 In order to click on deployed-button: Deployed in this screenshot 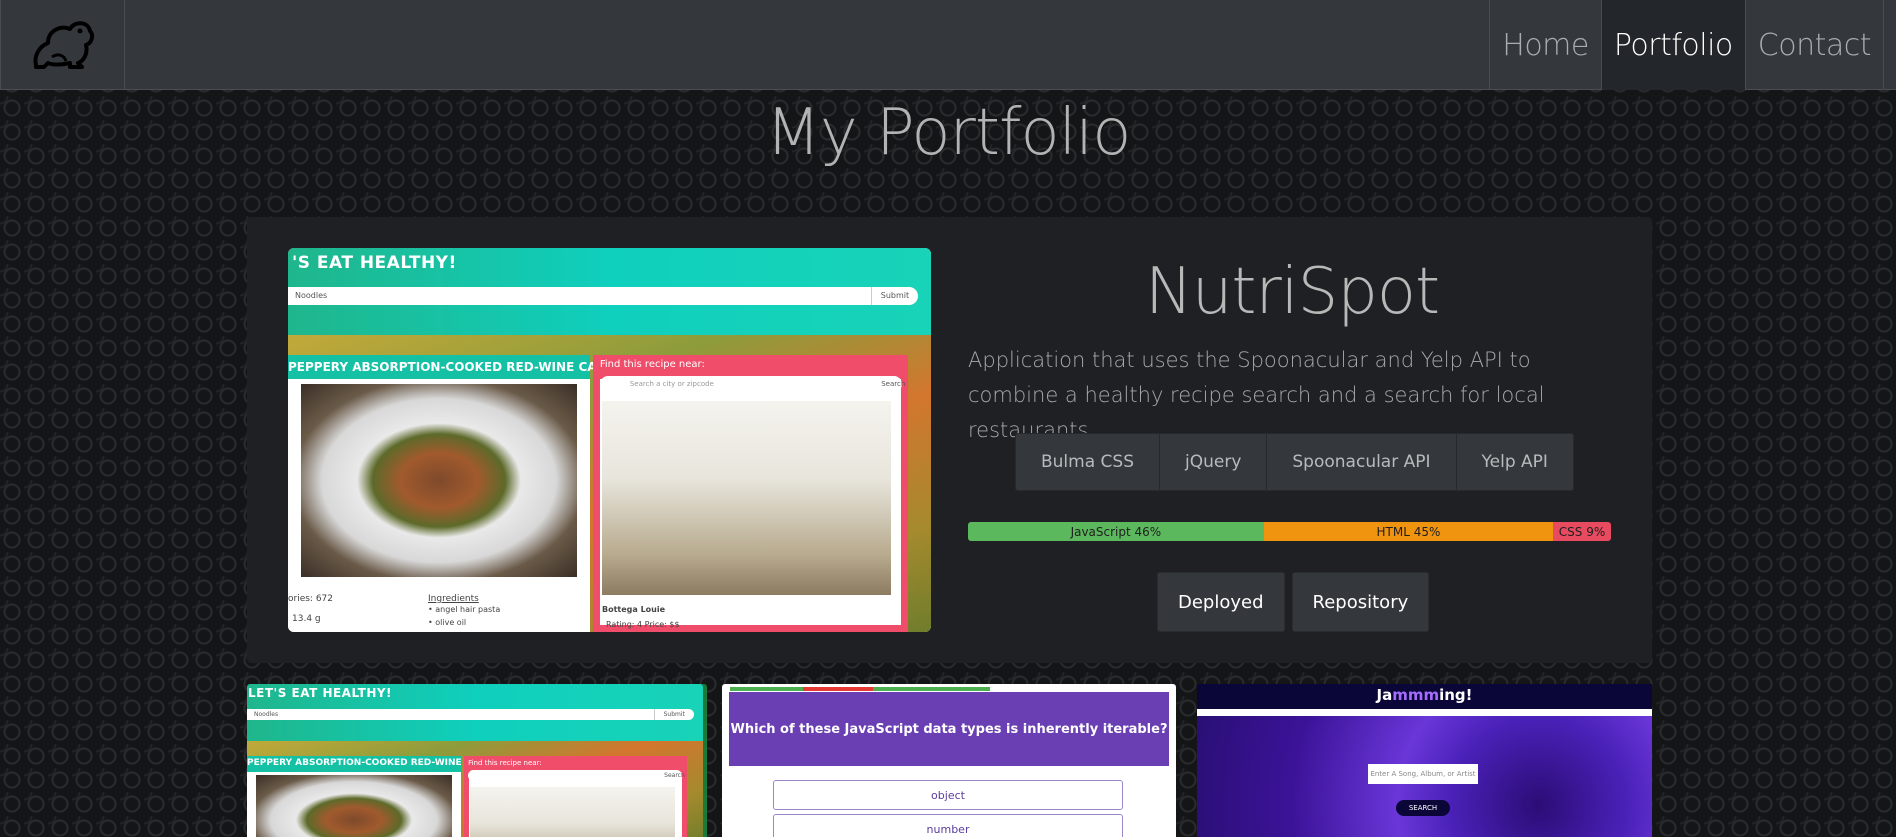, I will do `click(1221, 602)`.